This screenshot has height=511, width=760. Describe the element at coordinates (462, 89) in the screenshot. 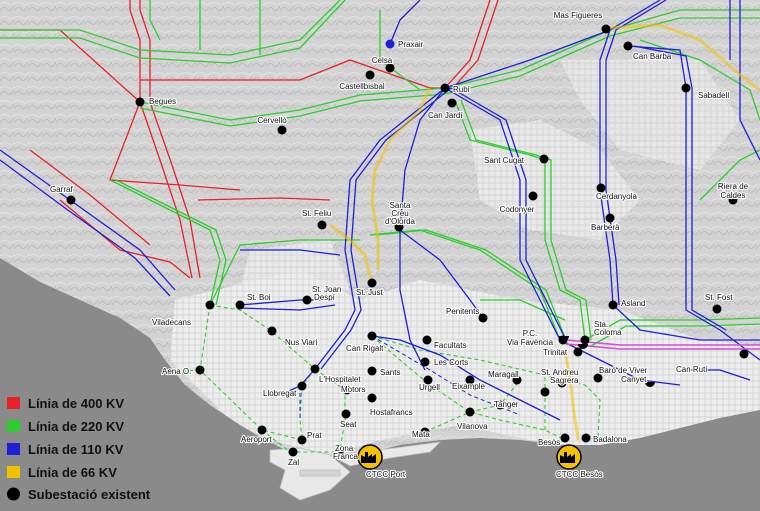

I see `label-rubi: Rubí` at that location.